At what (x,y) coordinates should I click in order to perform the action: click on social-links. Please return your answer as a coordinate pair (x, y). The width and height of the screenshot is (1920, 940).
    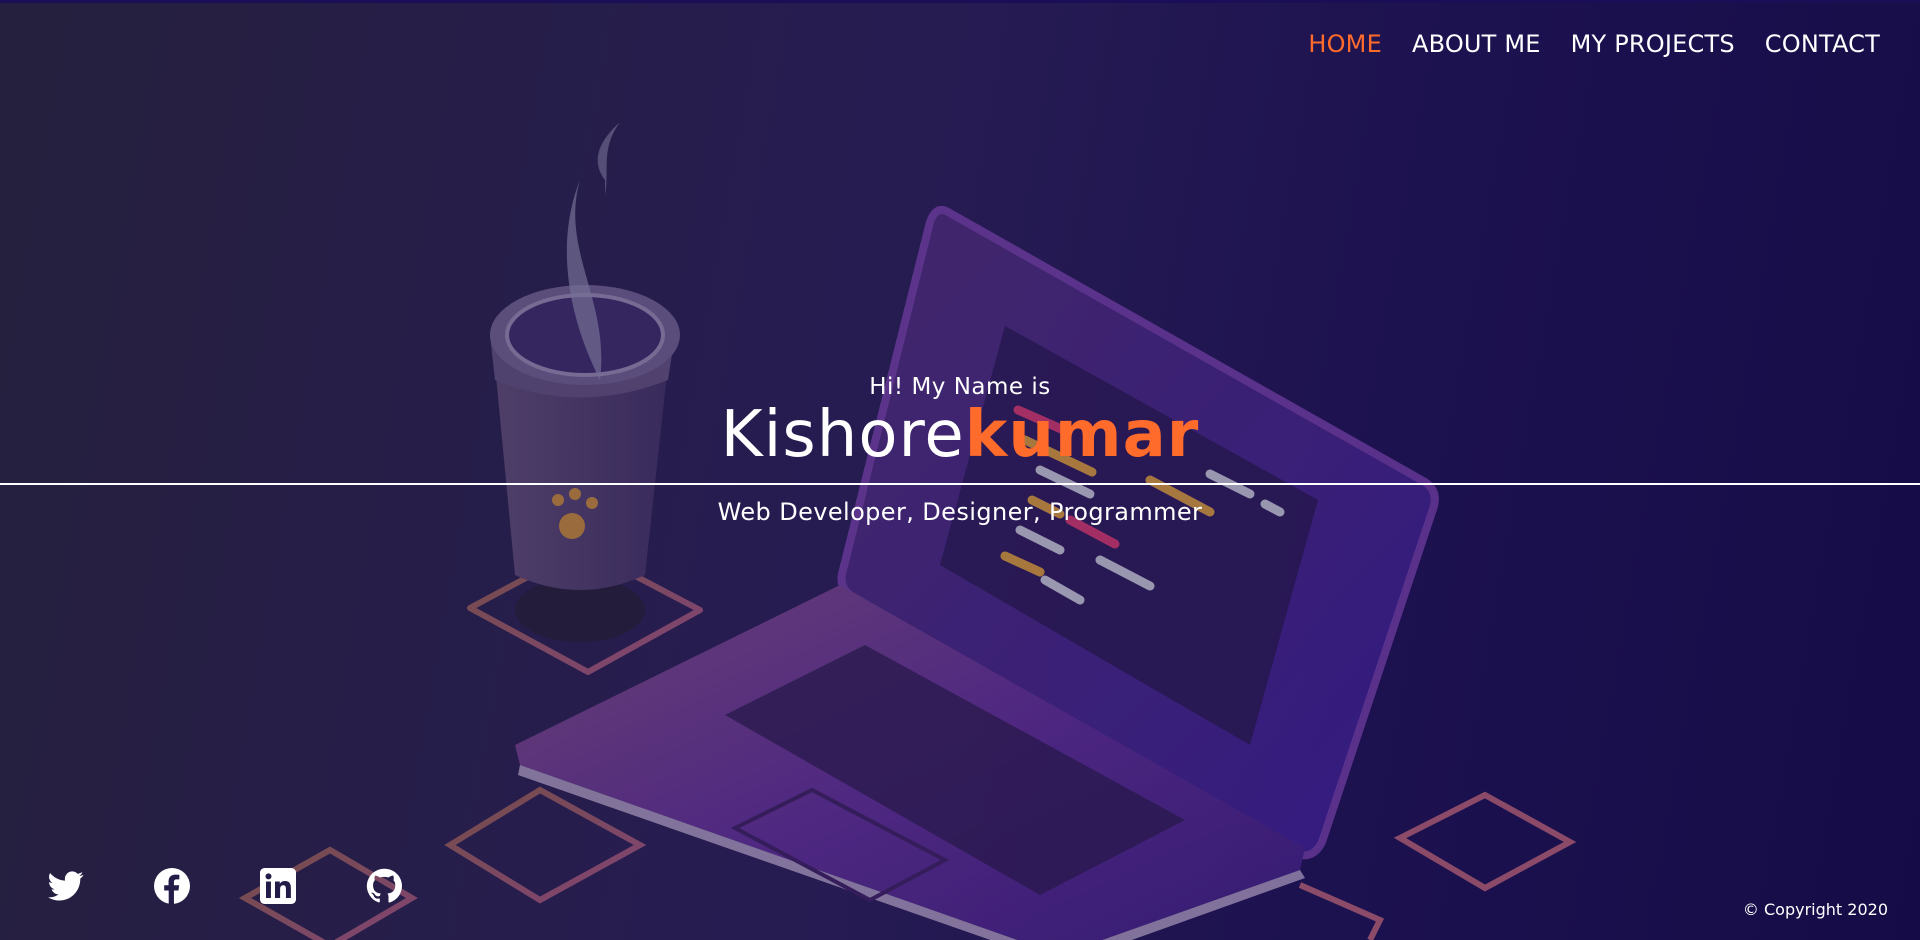
    Looking at the image, I should click on (225, 886).